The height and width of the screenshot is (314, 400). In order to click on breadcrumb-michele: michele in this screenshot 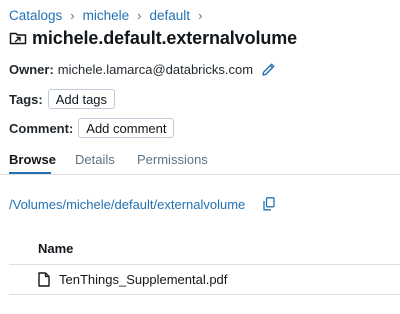, I will do `click(106, 15)`.